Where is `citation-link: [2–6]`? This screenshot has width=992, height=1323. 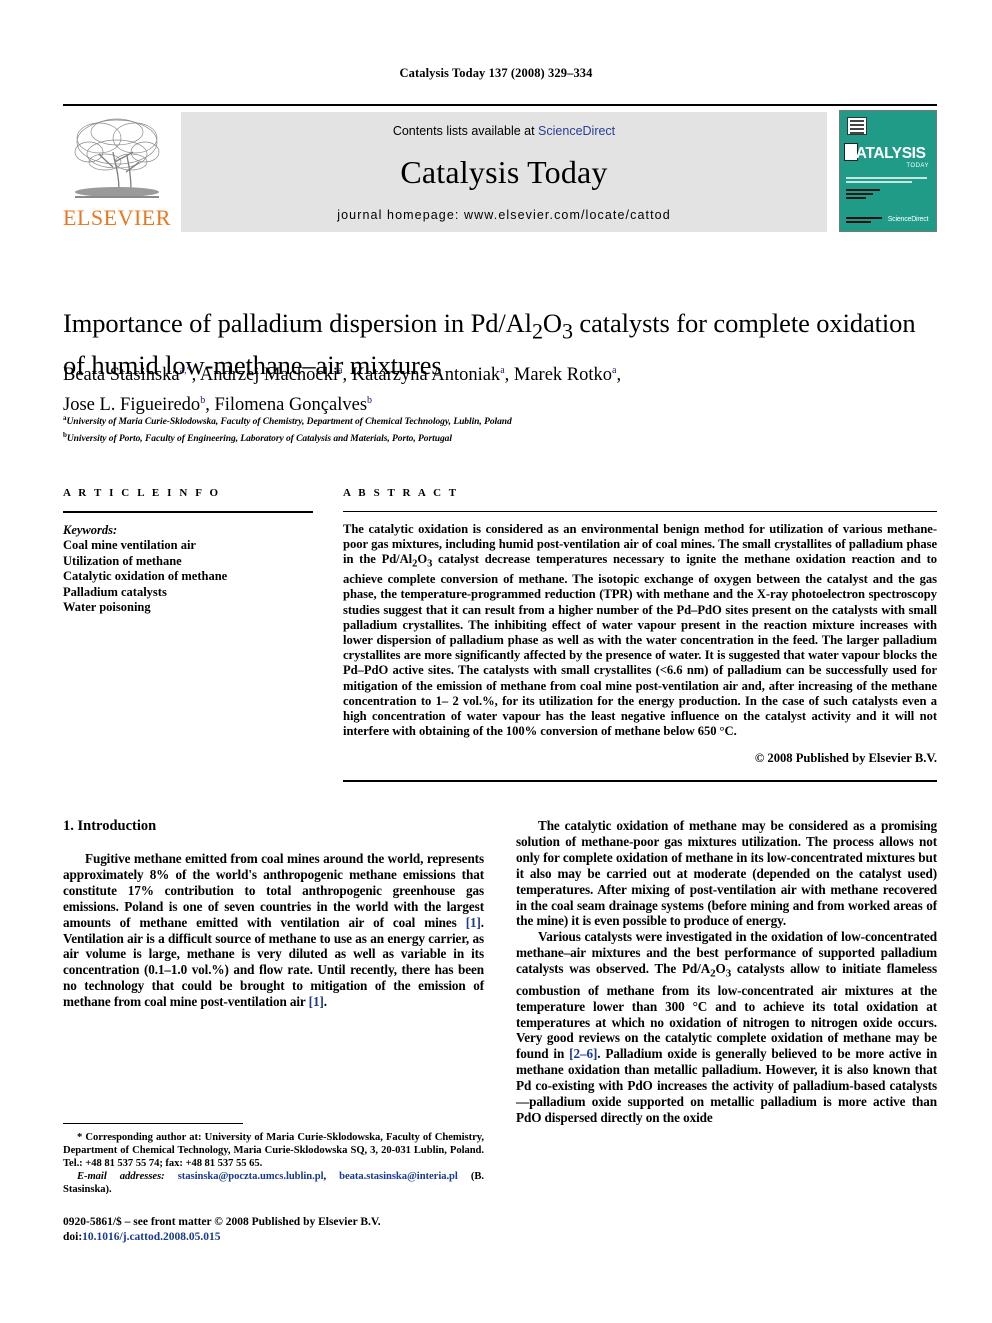
citation-link: [2–6] is located at coordinates (583, 1053).